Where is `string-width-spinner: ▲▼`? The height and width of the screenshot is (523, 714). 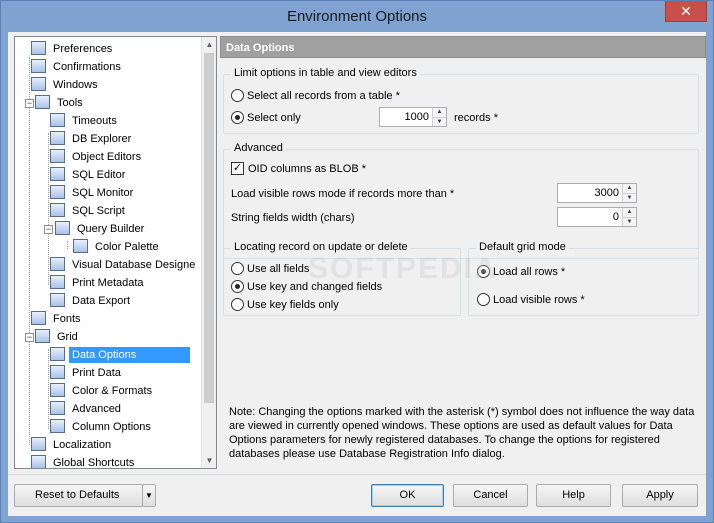
string-width-spinner: ▲▼ is located at coordinates (597, 217).